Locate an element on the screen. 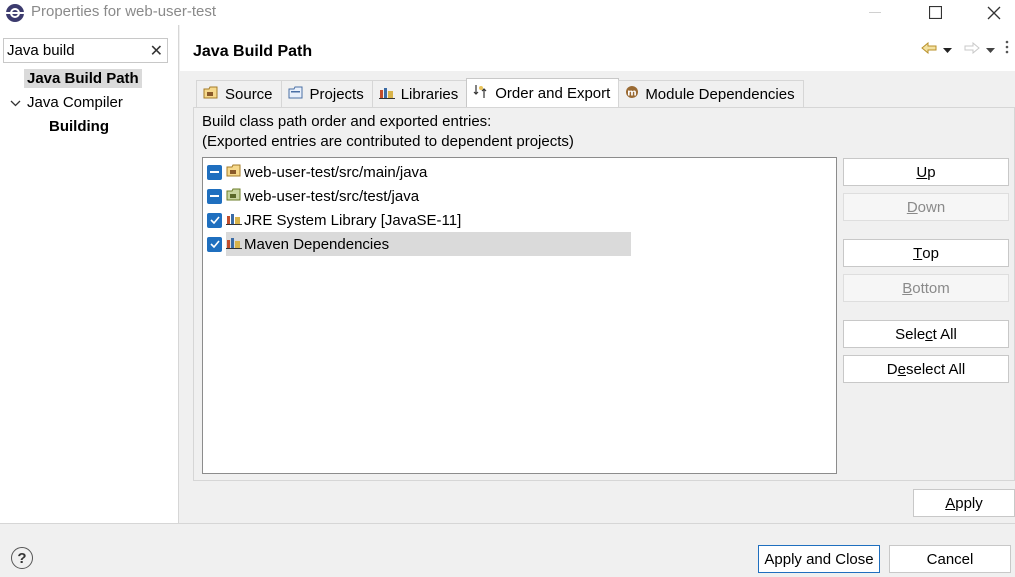  apply-and-close-button: Apply and Close is located at coordinates (819, 559).